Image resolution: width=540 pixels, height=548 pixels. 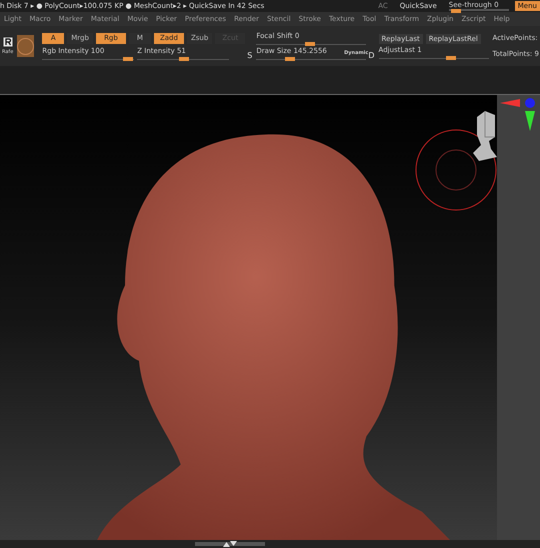 I want to click on scroll-handle, so click(x=230, y=544).